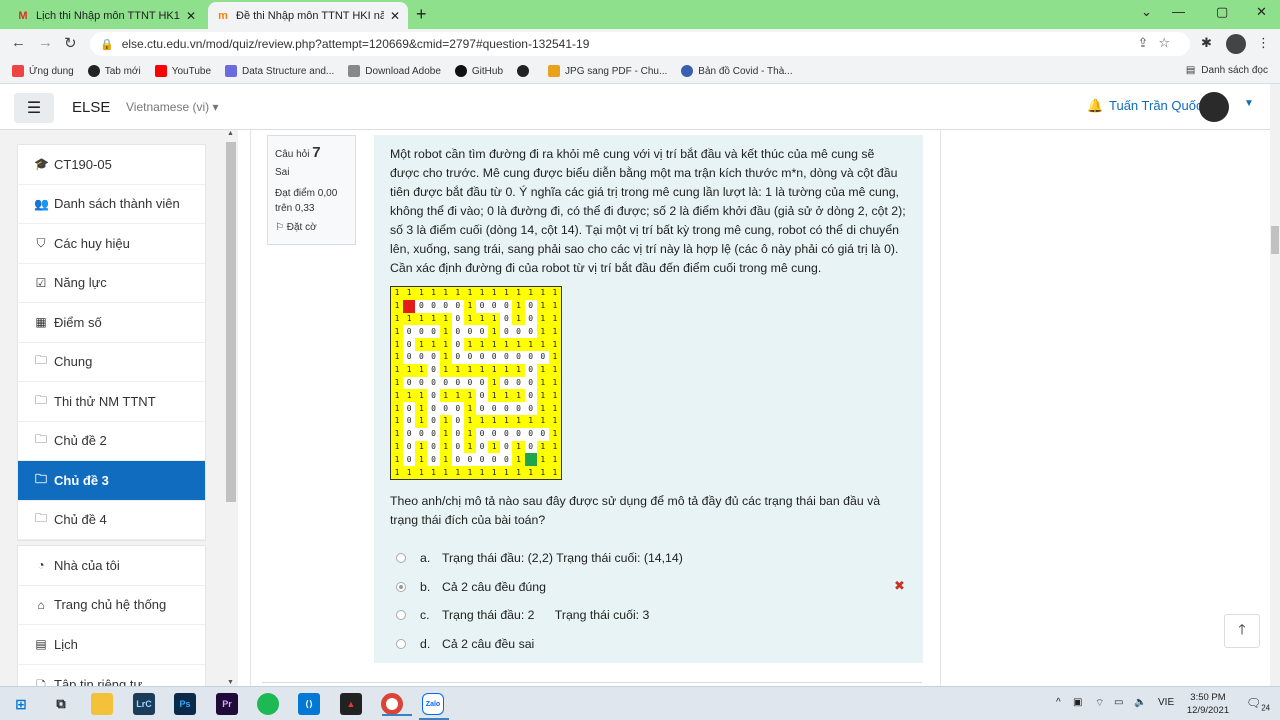  Describe the element at coordinates (396, 704) in the screenshot. I see `chrome-icon` at that location.